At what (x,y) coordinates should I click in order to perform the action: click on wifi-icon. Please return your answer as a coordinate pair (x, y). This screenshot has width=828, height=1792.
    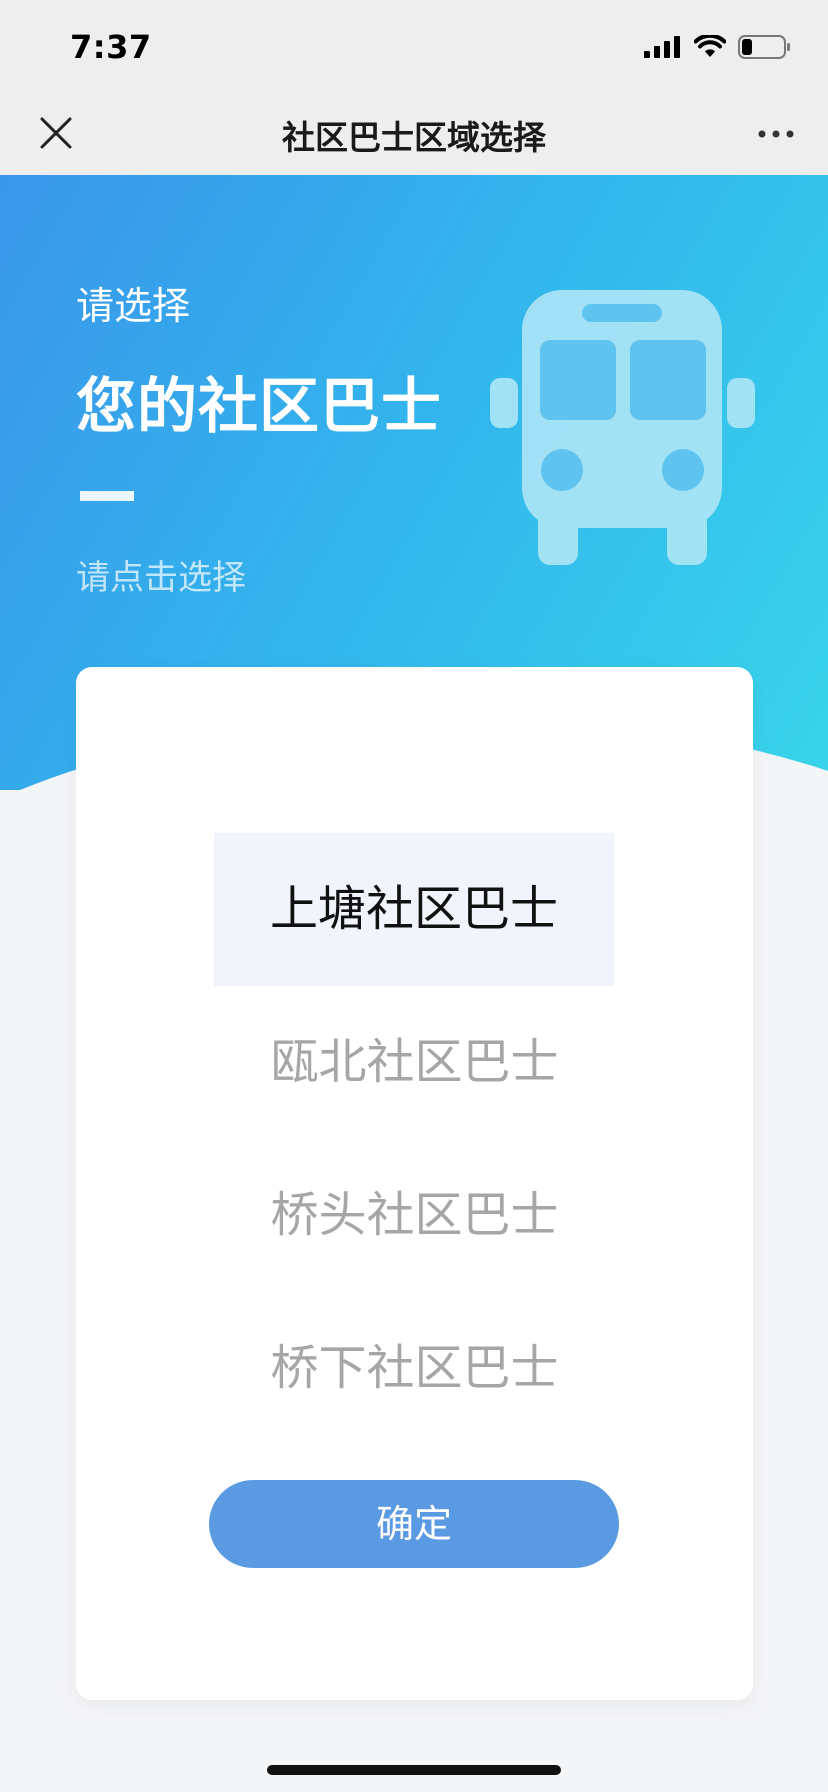
    Looking at the image, I should click on (710, 46).